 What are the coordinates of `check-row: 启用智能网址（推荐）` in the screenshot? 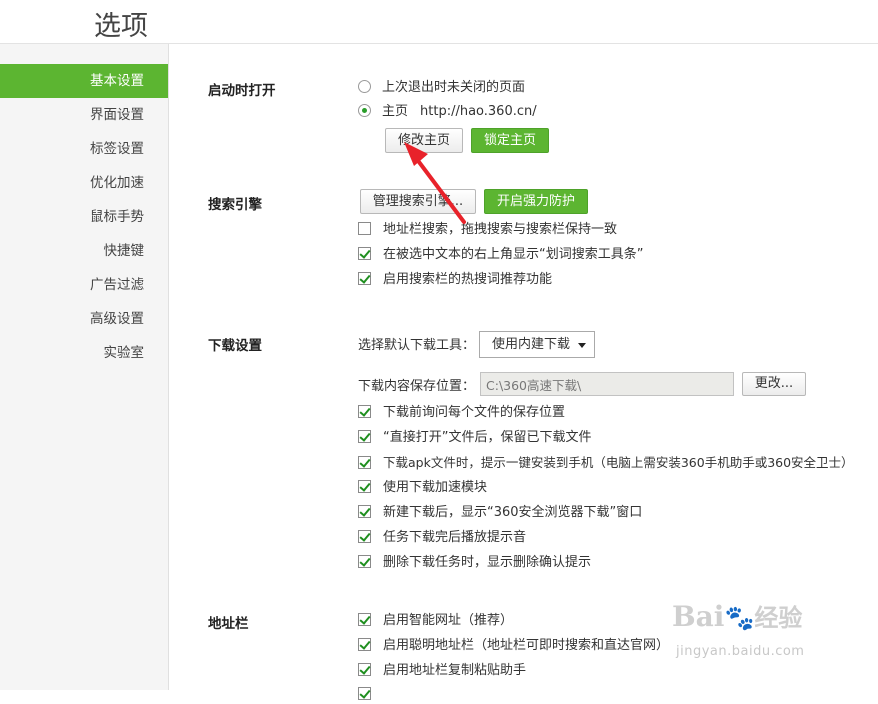 It's located at (435, 621).